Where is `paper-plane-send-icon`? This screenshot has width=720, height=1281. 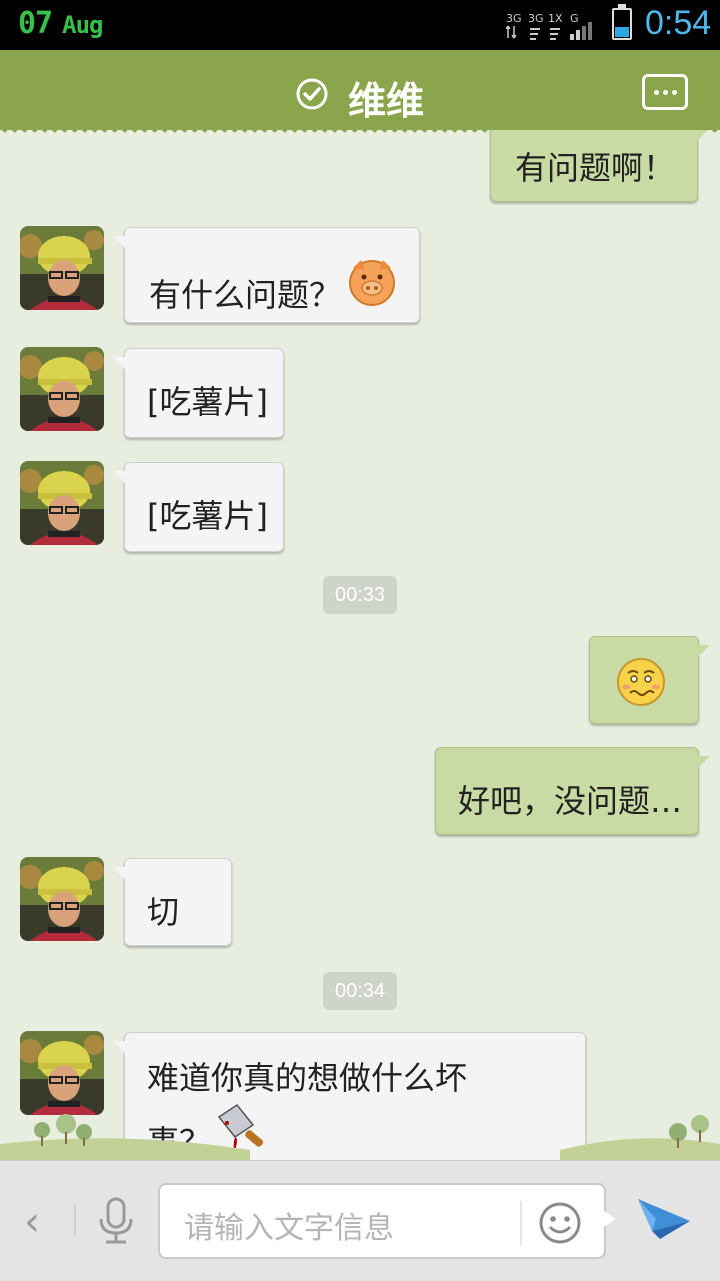 paper-plane-send-icon is located at coordinates (664, 1219).